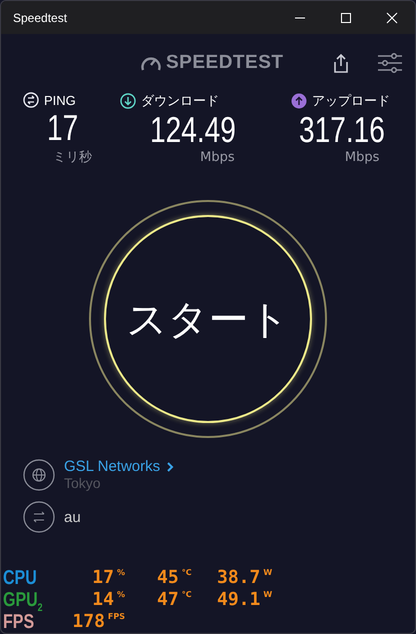 The image size is (416, 634). What do you see at coordinates (341, 130) in the screenshot?
I see `metric-value: 317.16` at bounding box center [341, 130].